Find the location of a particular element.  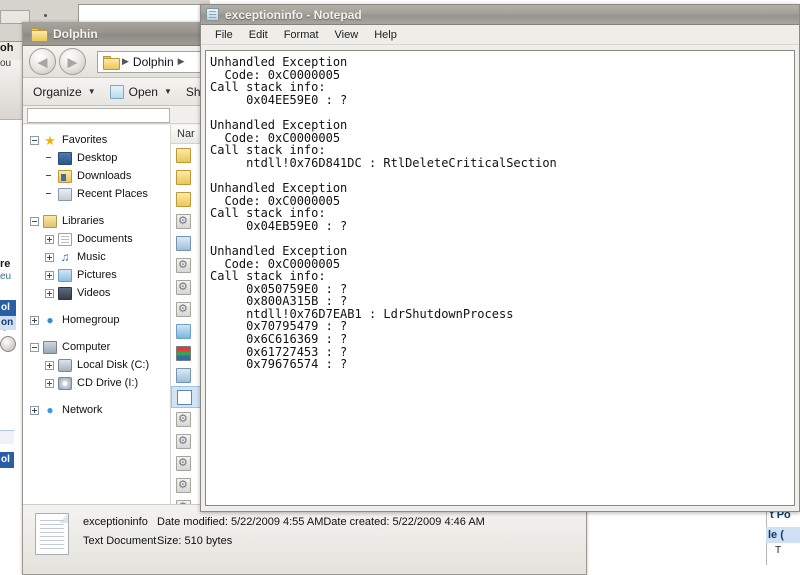

date-modified-label: Date modified: is located at coordinates (192, 522).